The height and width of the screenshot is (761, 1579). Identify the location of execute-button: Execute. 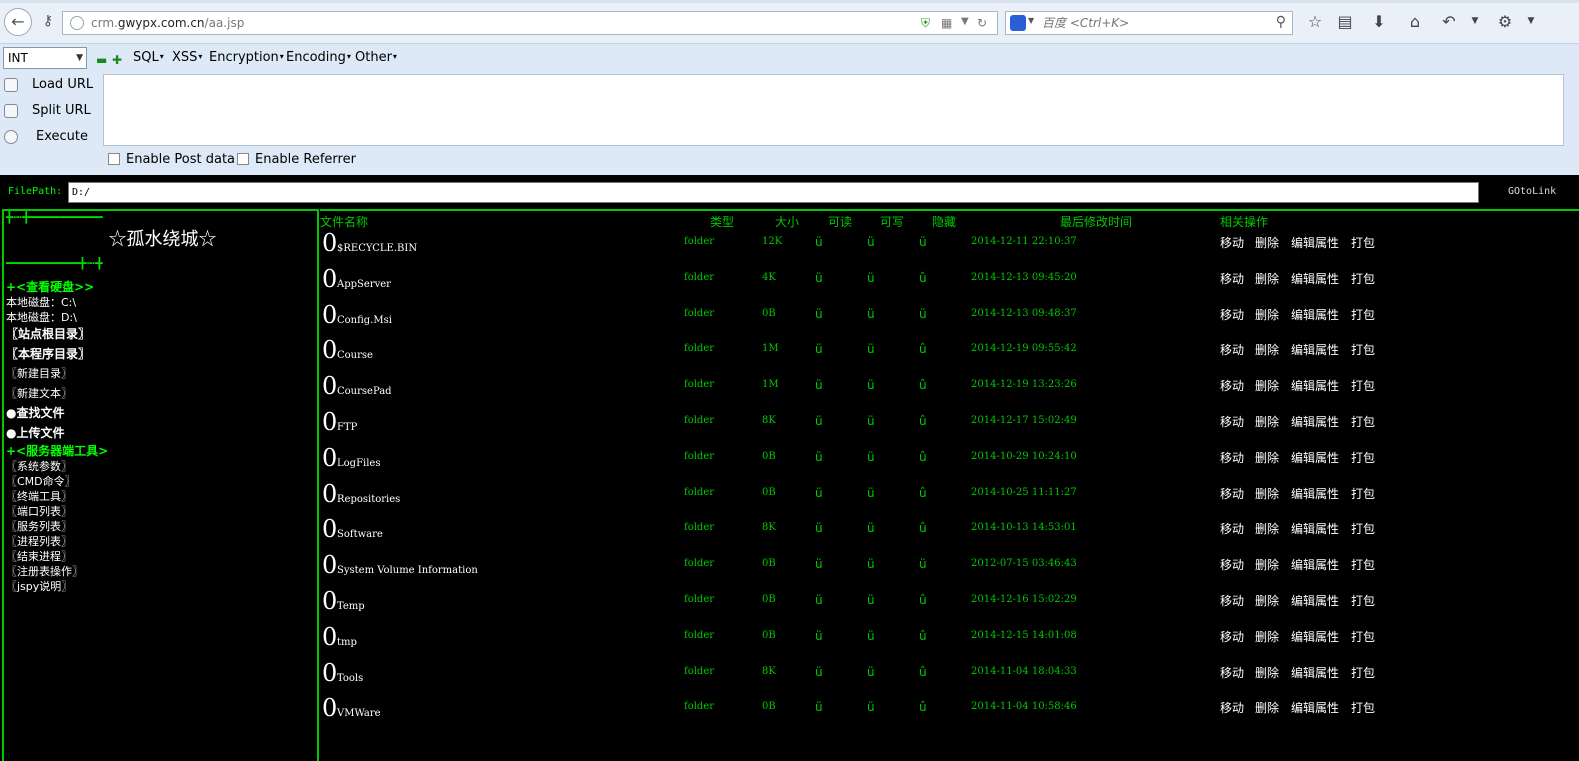
(52, 138).